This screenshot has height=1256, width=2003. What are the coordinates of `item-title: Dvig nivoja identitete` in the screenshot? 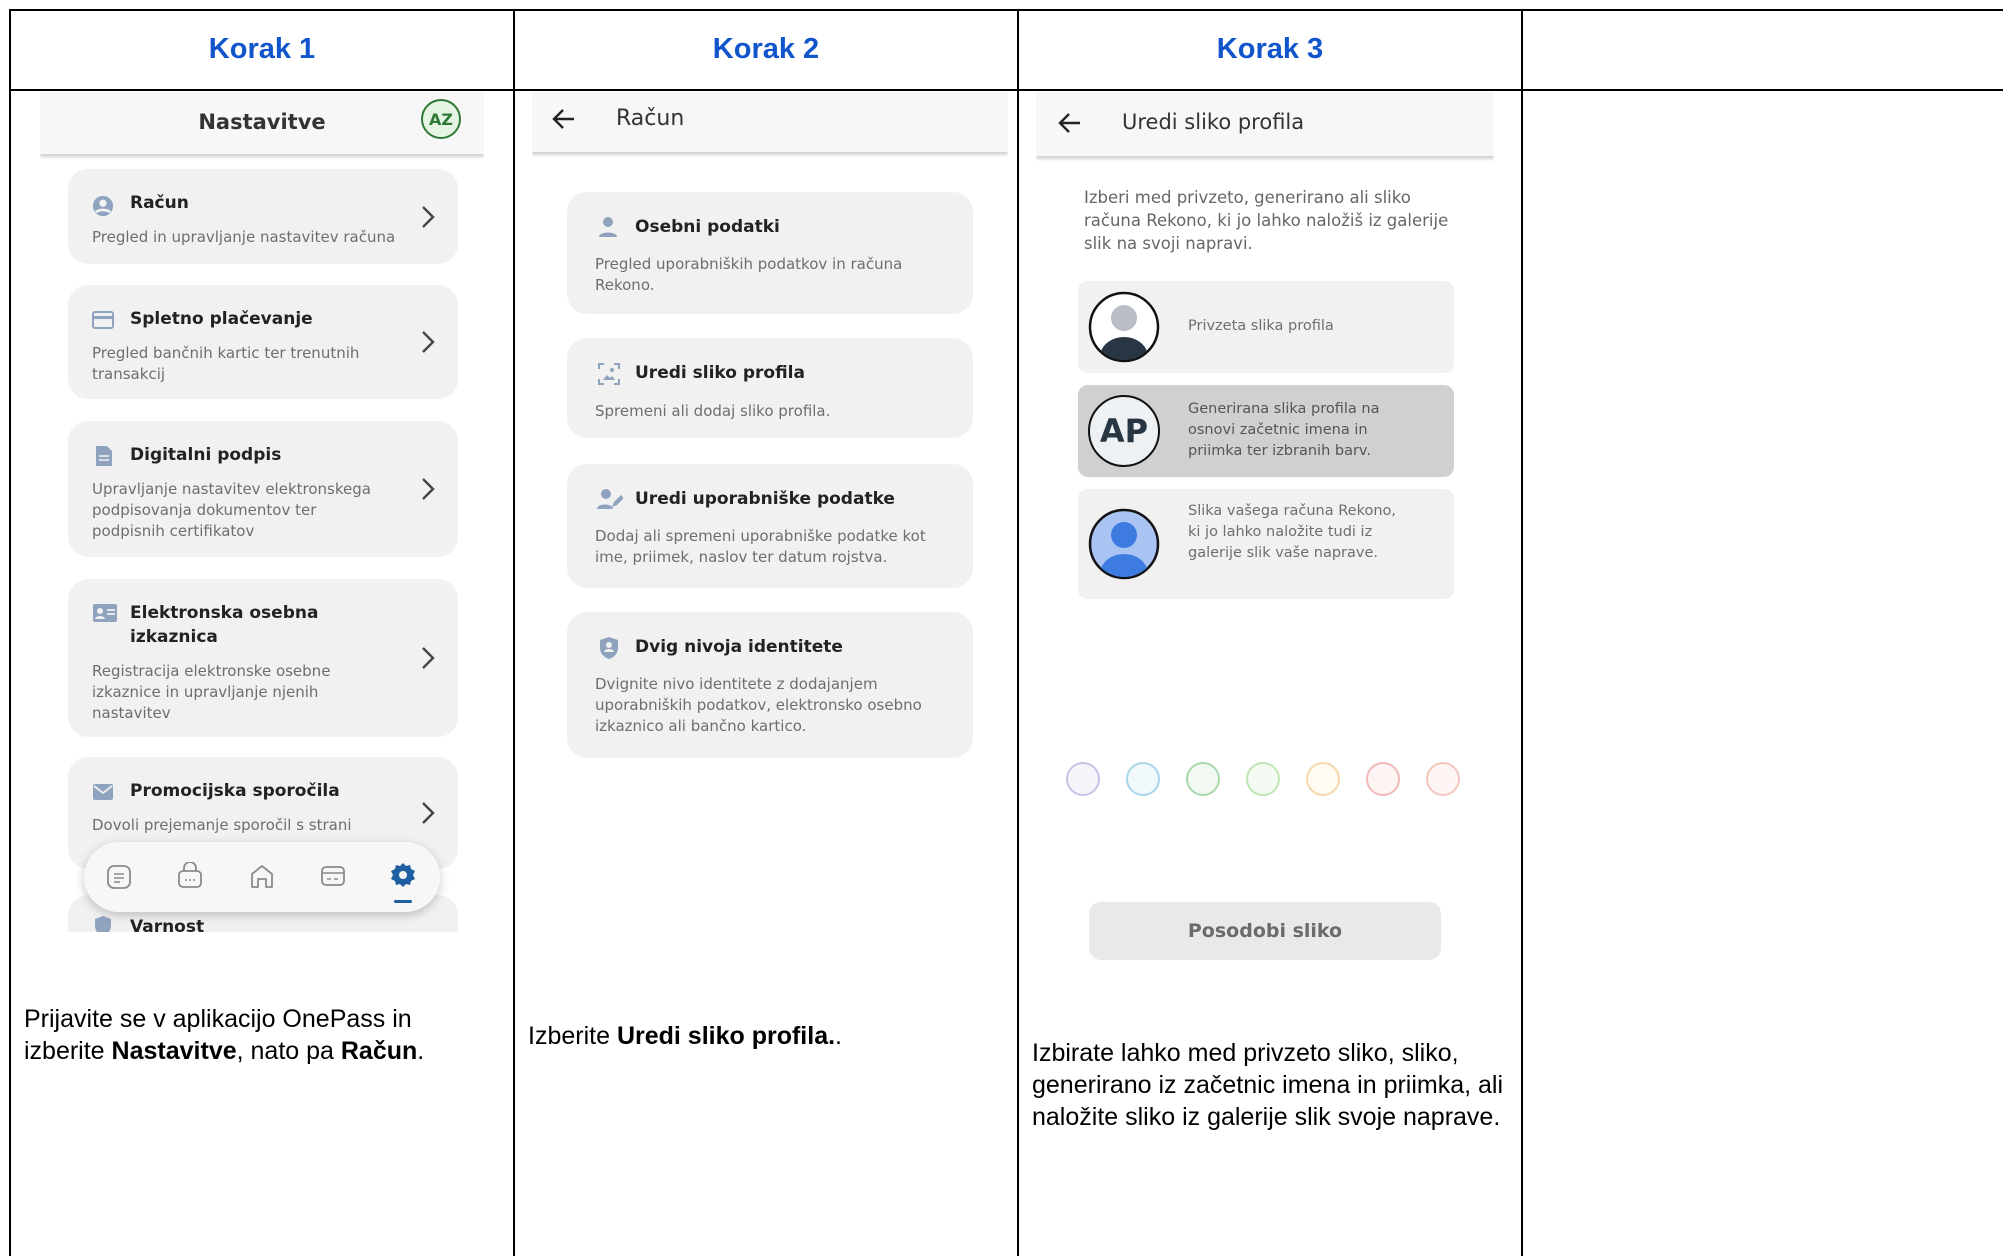 It's located at (739, 647).